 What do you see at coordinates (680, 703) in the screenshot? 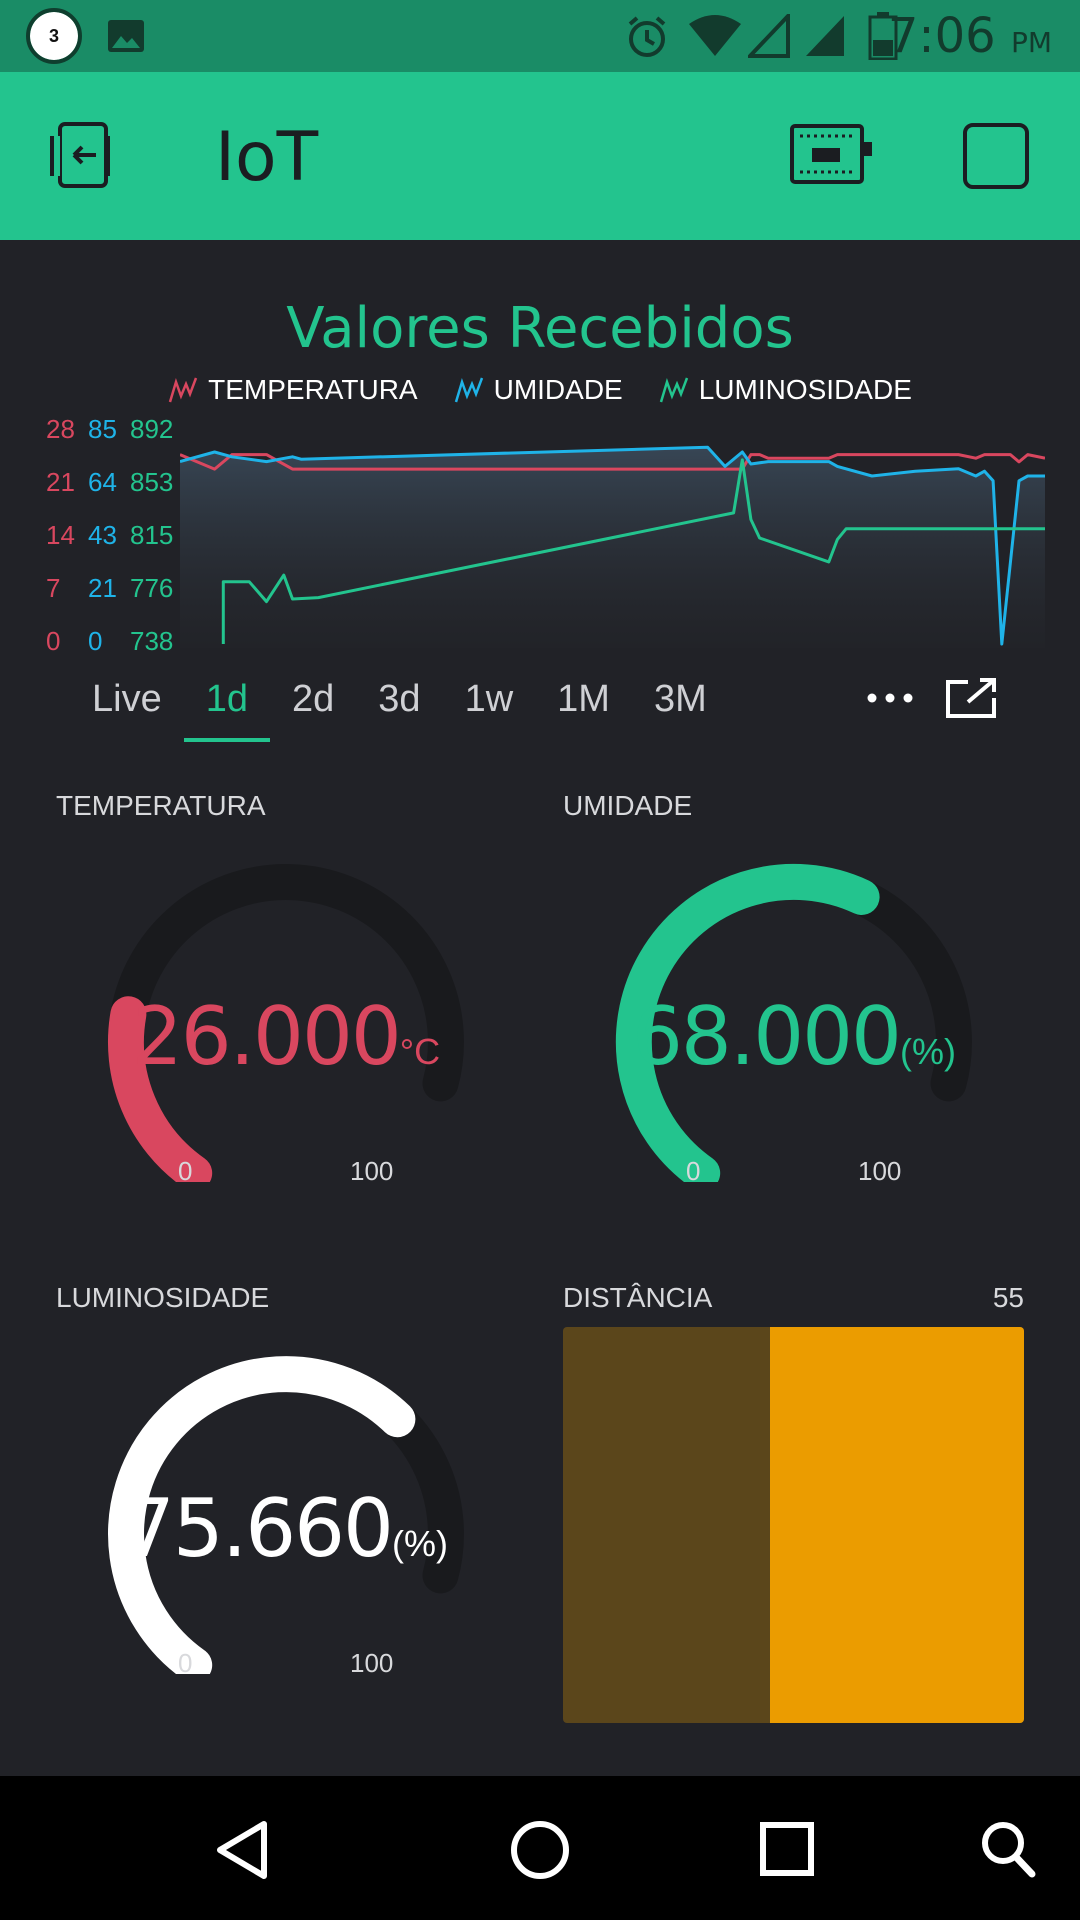
I see `tab-3m: 3M` at bounding box center [680, 703].